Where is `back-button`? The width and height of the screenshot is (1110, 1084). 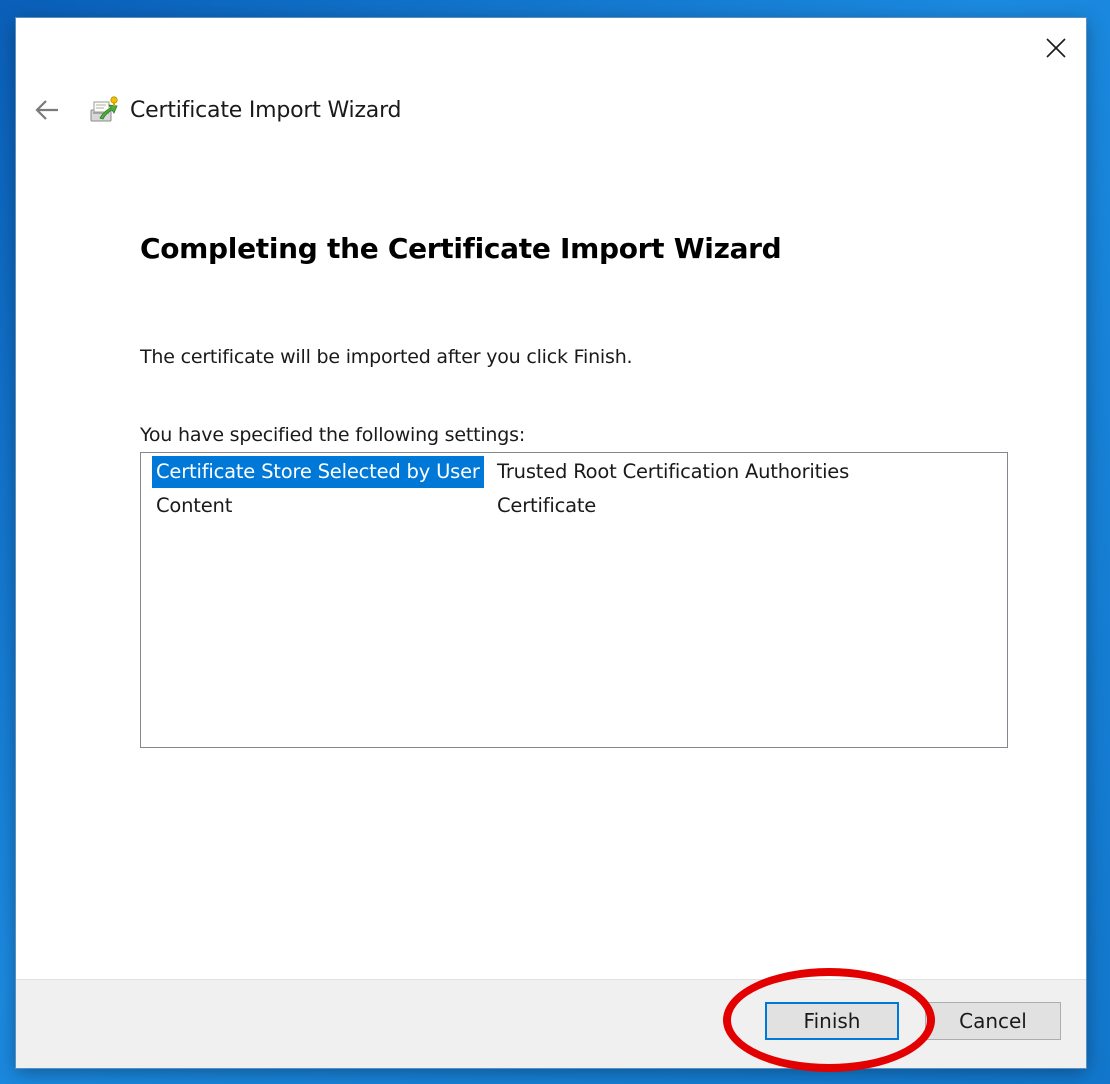
back-button is located at coordinates (47, 110).